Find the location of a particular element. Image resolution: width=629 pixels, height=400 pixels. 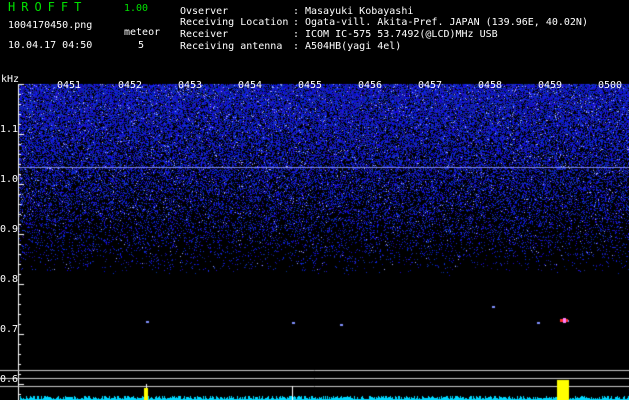

time-tick: 0455 is located at coordinates (310, 85).